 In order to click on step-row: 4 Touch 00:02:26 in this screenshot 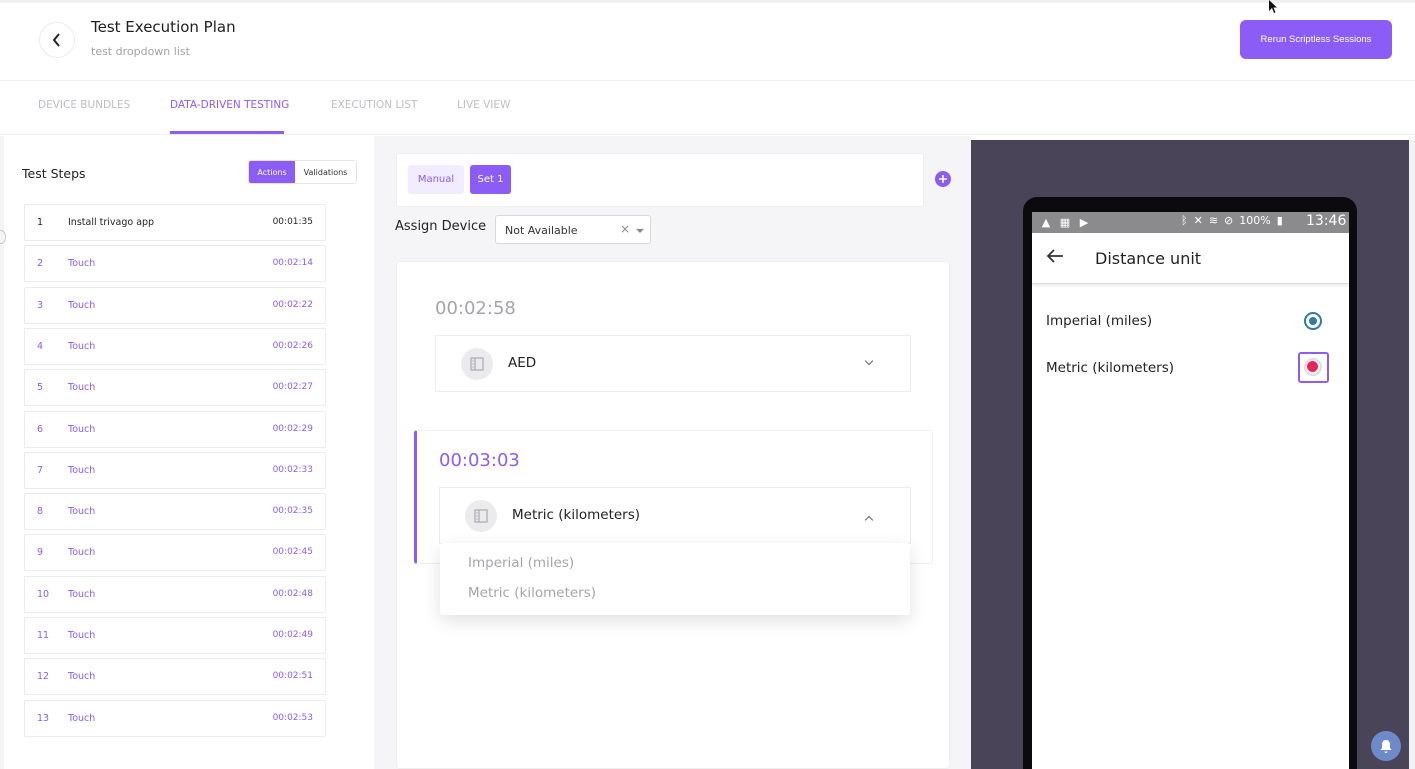, I will do `click(175, 346)`.